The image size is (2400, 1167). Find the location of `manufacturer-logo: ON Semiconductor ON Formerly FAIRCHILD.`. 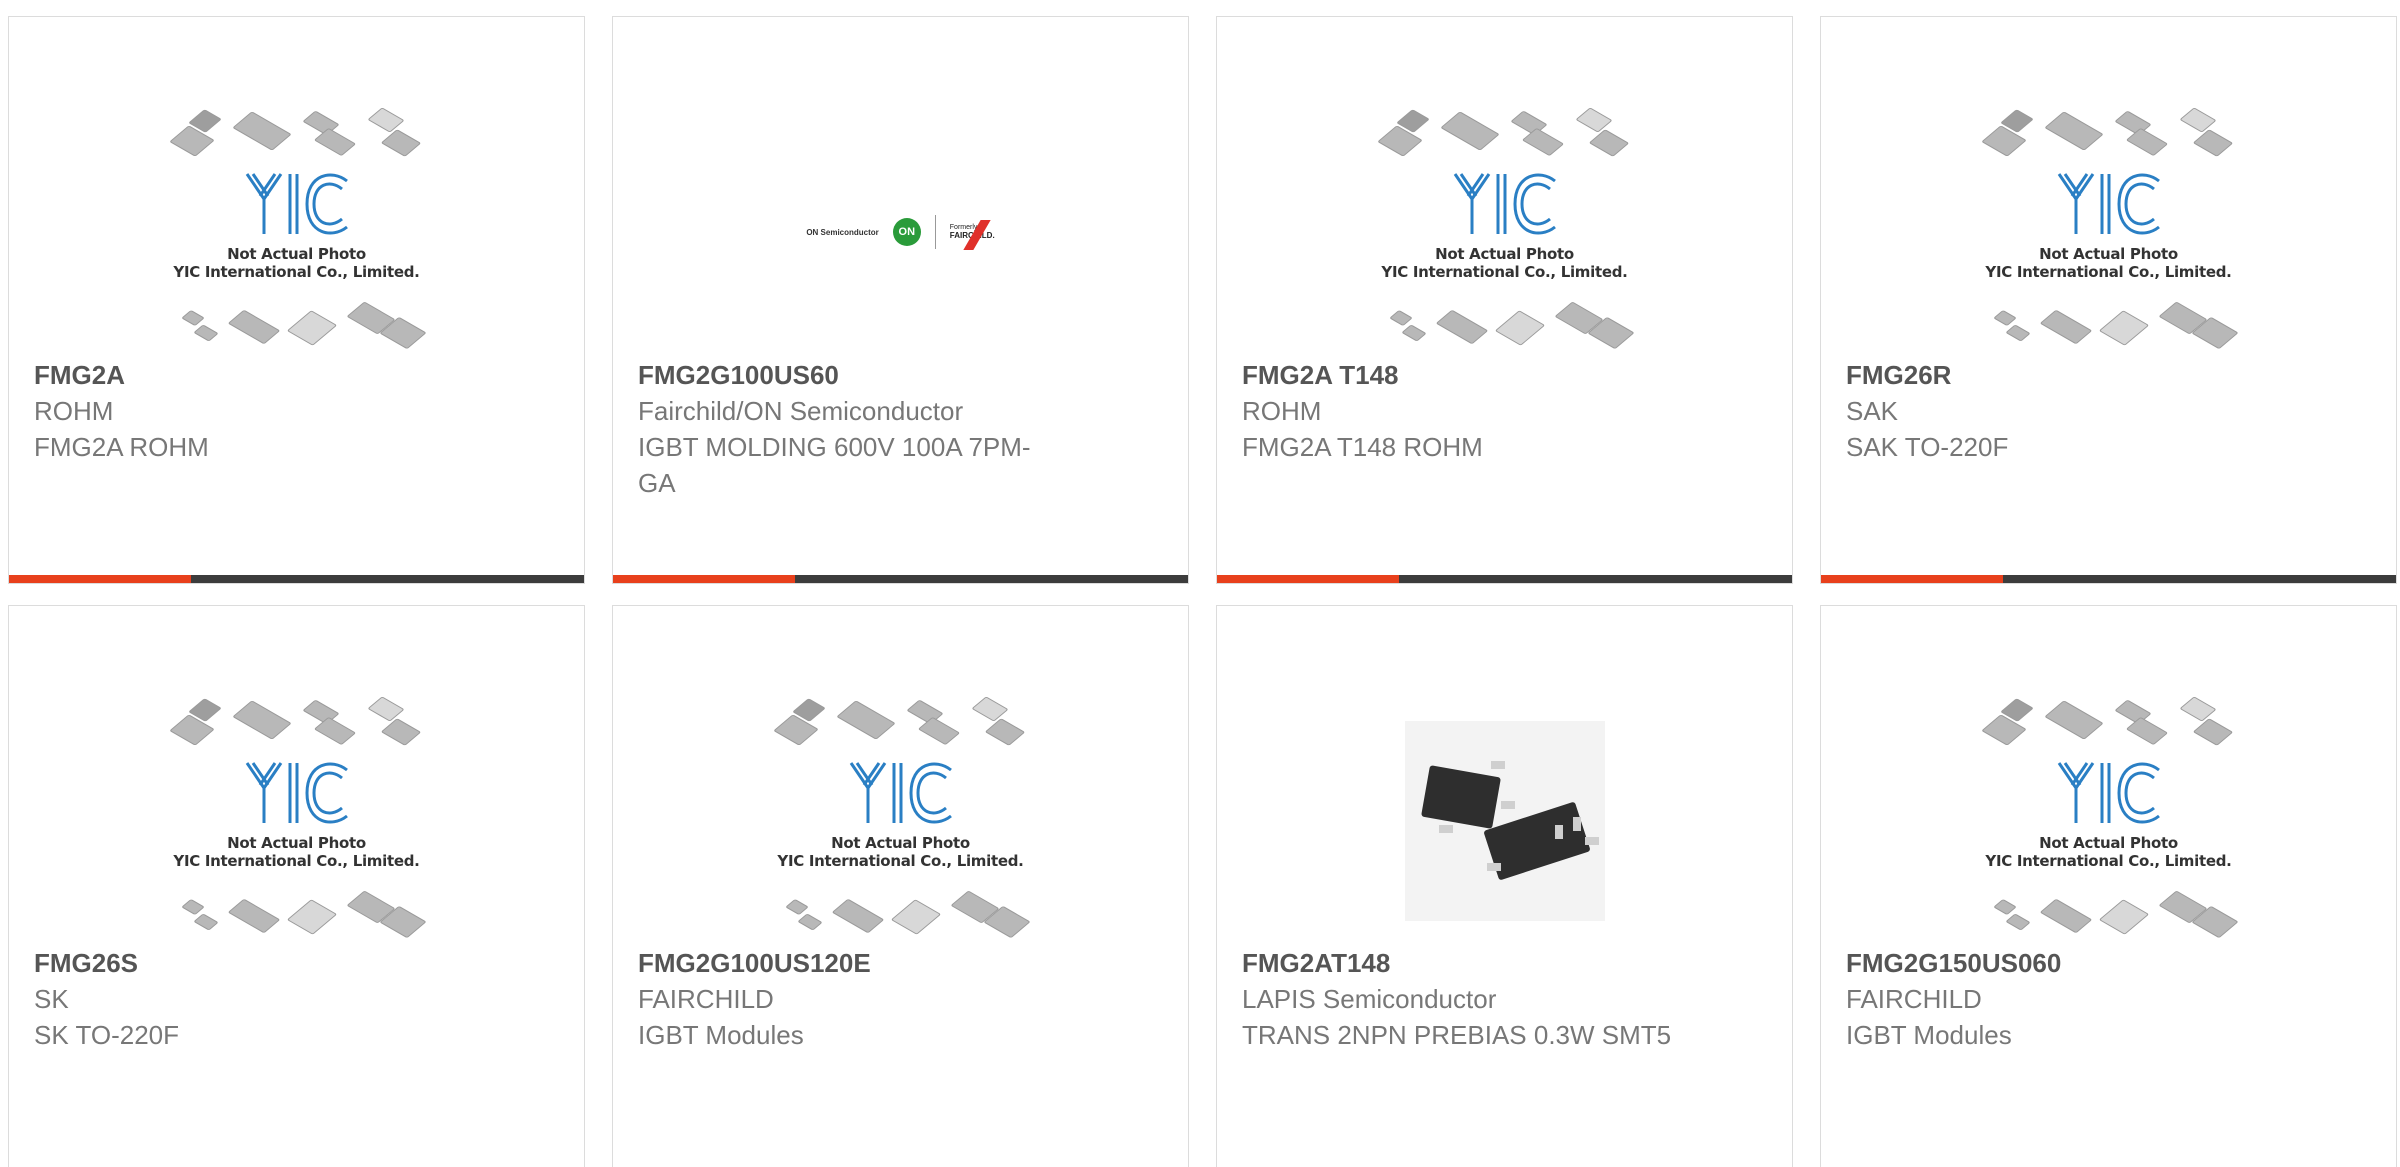

manufacturer-logo: ON Semiconductor ON Formerly FAIRCHILD. is located at coordinates (900, 232).